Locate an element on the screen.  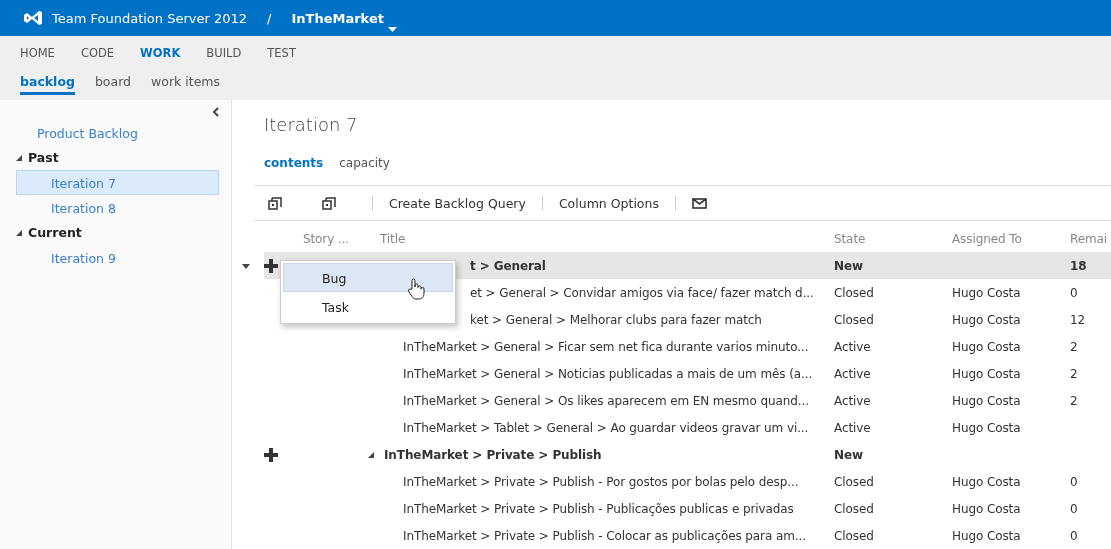
title-text: InTheMarket > Private > Publish is located at coordinates (493, 454).